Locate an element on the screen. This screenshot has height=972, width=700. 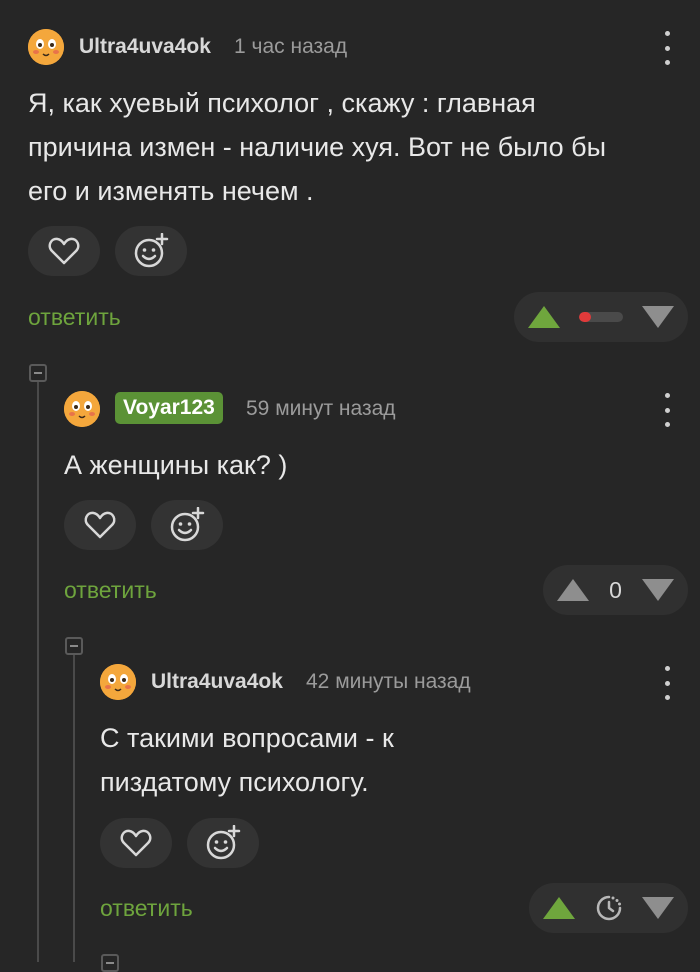
clock-icon is located at coordinates (608, 908).